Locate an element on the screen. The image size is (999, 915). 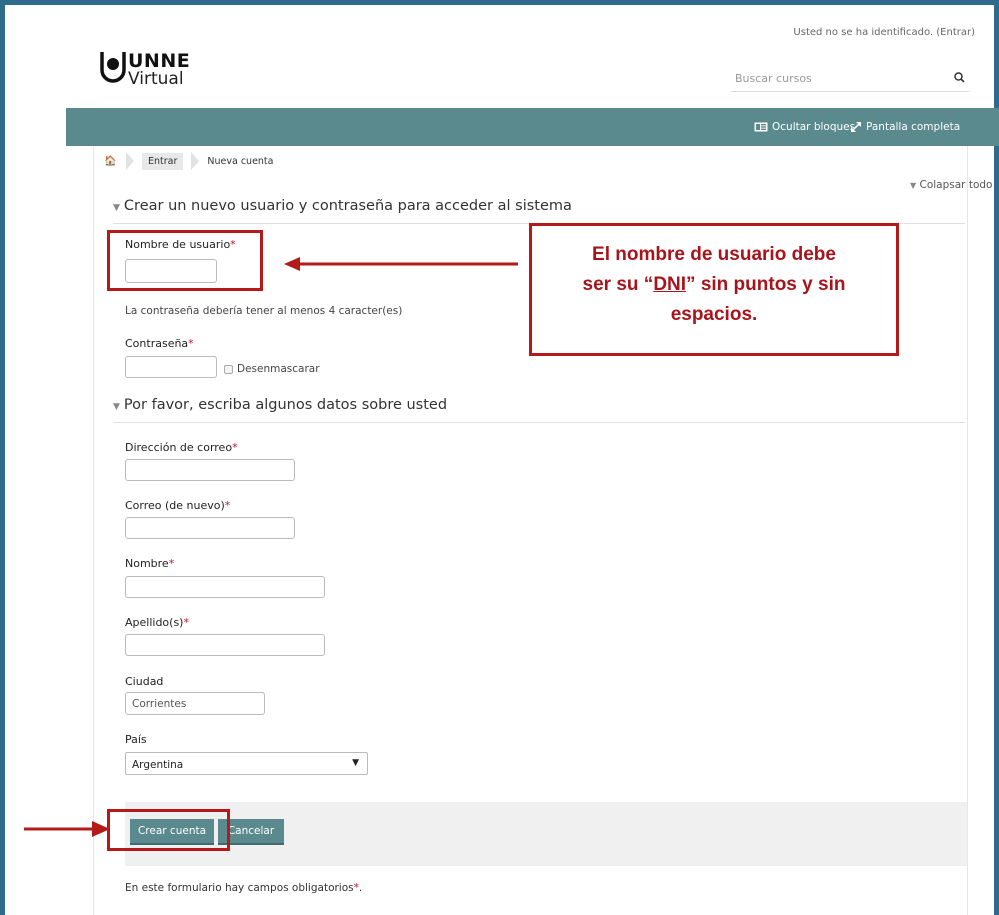
breadcrumb-item-login: Entrar is located at coordinates (163, 161).